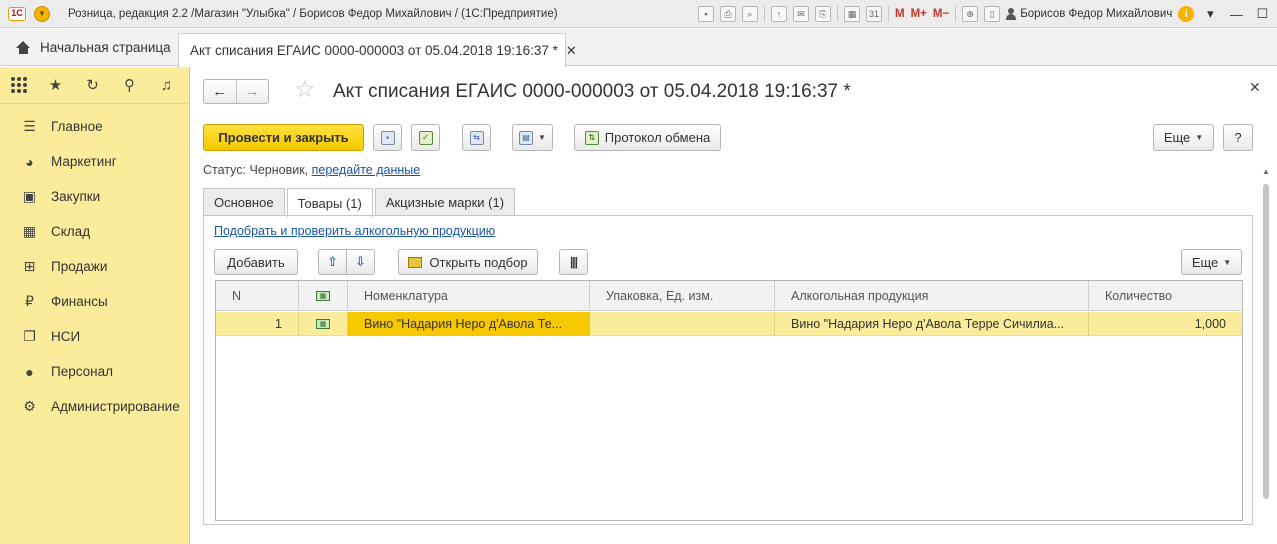  Describe the element at coordinates (706, 14) in the screenshot. I see `save-icon: ▪` at that location.